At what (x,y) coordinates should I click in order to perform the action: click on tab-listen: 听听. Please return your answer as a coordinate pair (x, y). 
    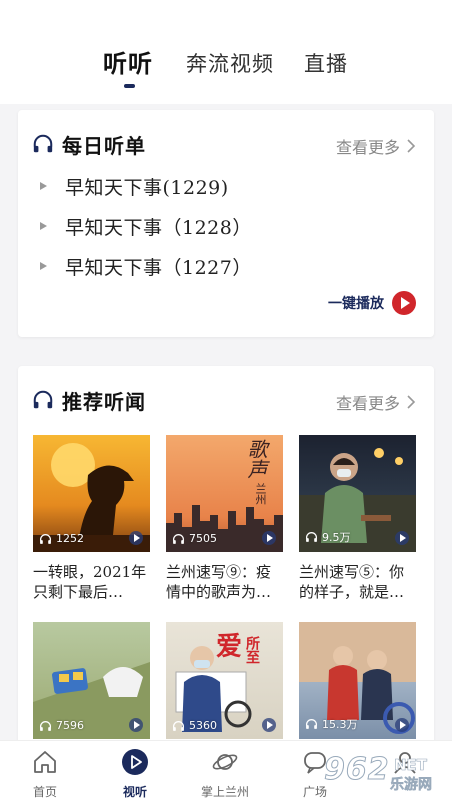
    Looking at the image, I should click on (128, 61).